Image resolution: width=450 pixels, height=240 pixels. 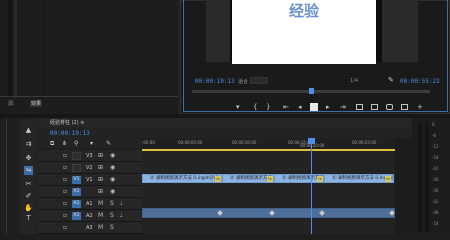 What do you see at coordinates (314, 107) in the screenshot?
I see `play-stop-button` at bounding box center [314, 107].